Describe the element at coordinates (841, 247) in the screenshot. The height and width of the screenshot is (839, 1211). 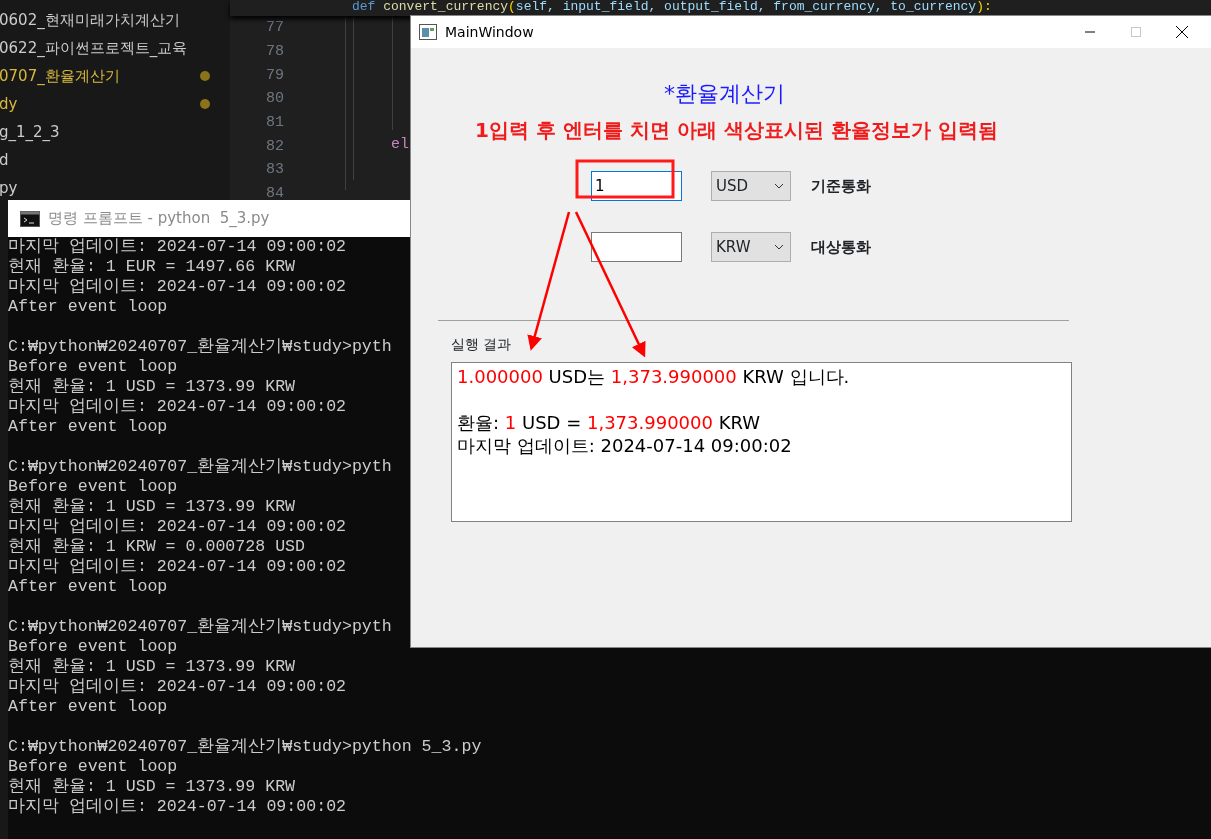
I see `field-label: 대상통화` at that location.